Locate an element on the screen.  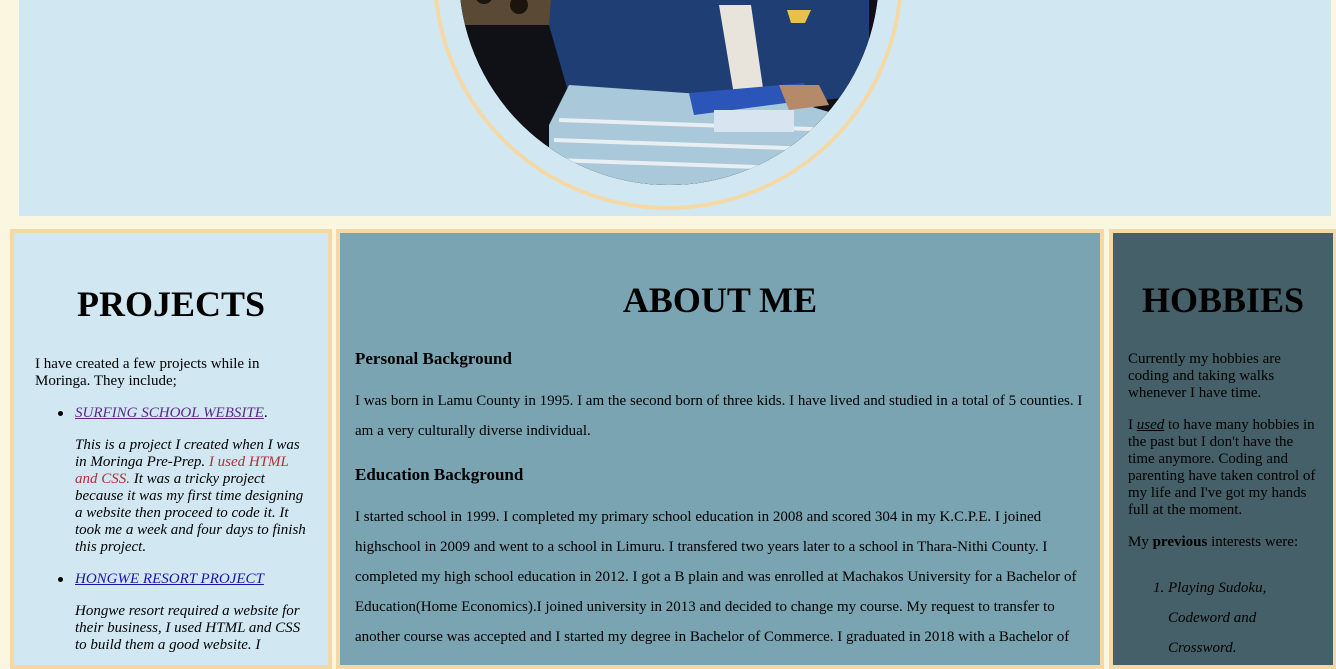
projects-heading: PROJECTS is located at coordinates (171, 304).